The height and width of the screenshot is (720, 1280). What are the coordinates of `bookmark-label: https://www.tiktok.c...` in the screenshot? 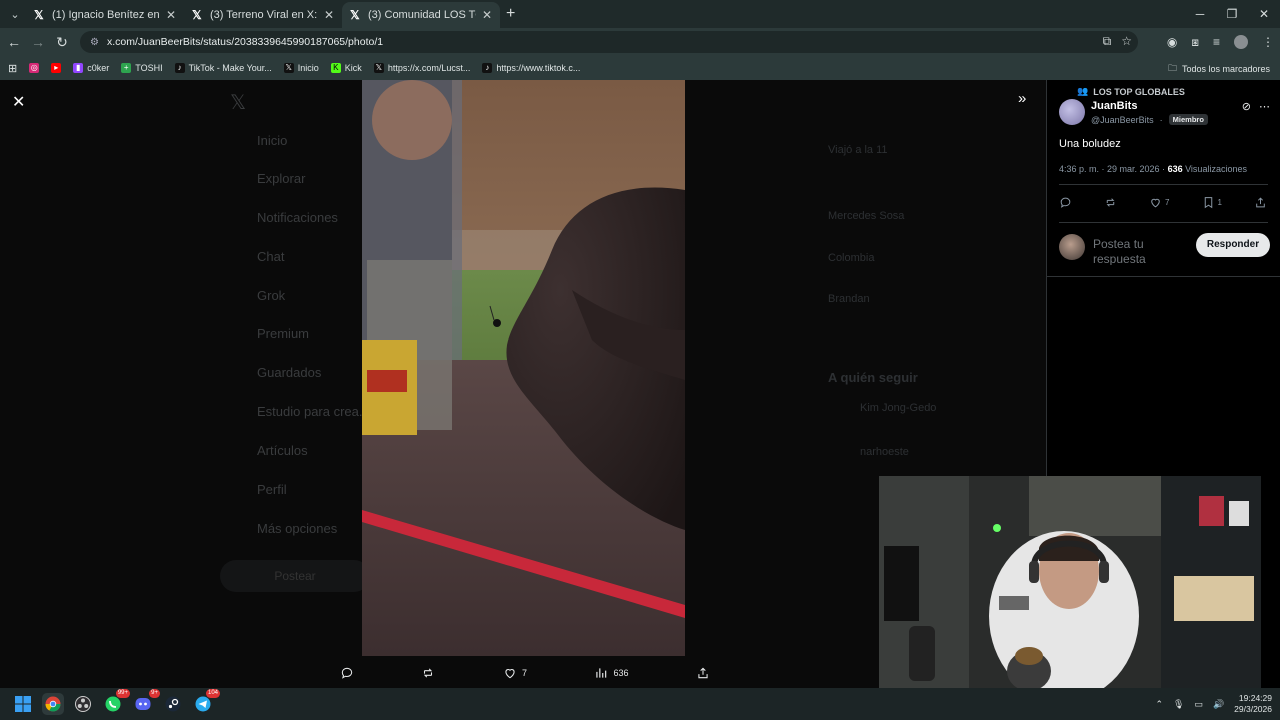 It's located at (538, 68).